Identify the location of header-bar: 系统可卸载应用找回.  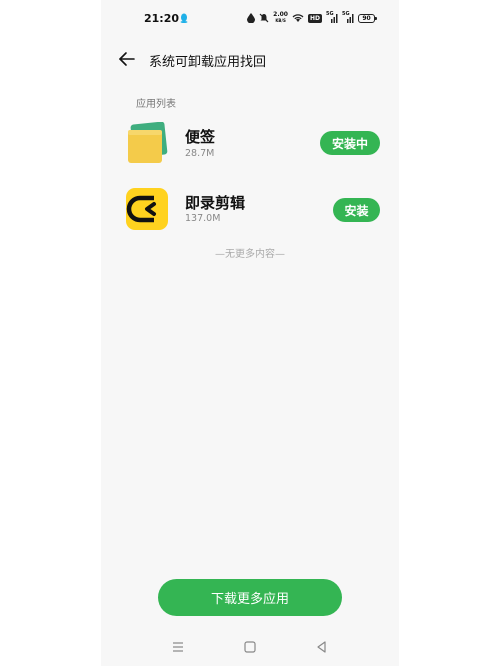
(250, 59).